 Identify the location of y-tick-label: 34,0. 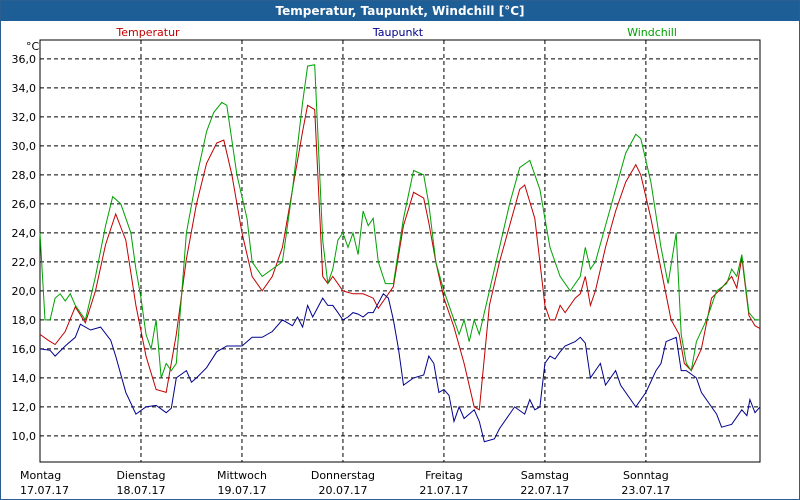
(24, 88).